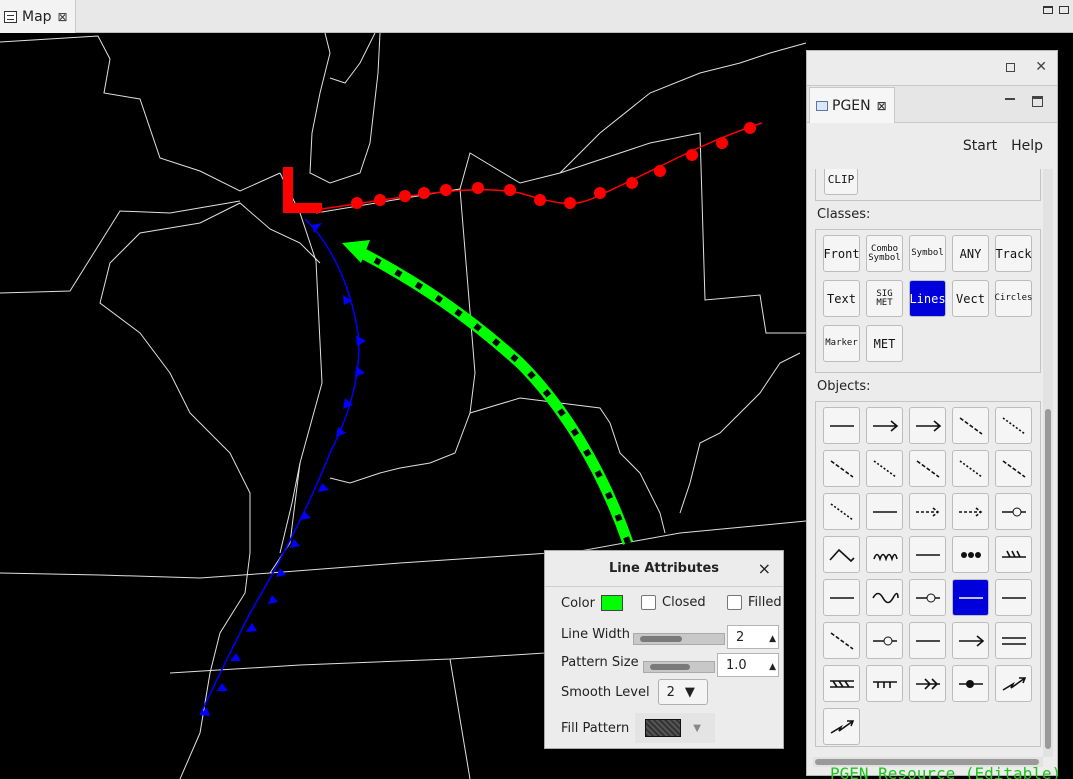 This screenshot has height=779, width=1073. Describe the element at coordinates (38, 16) in the screenshot. I see `tab-map: Map ⊠` at that location.